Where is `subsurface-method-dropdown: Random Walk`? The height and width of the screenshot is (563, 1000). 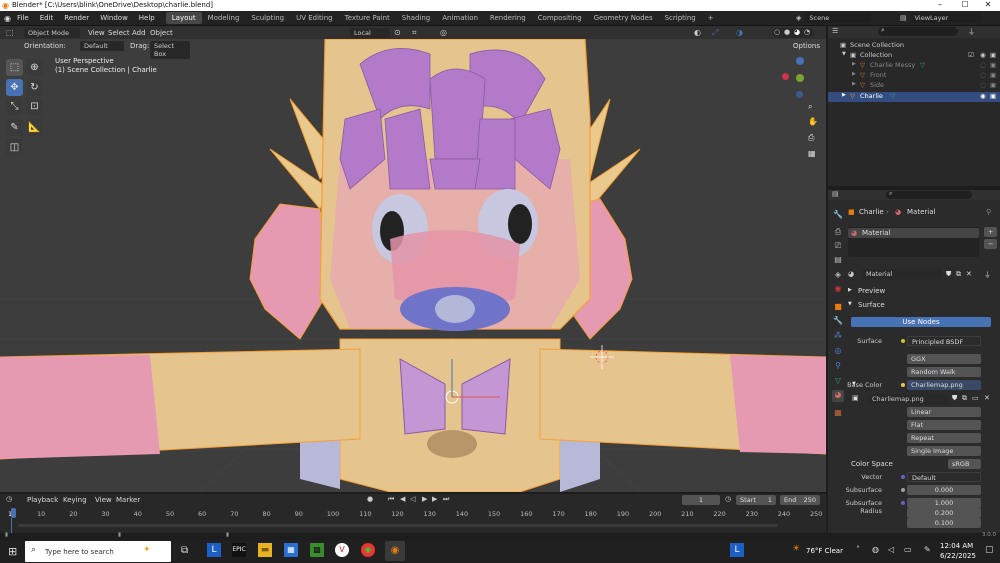 subsurface-method-dropdown: Random Walk is located at coordinates (944, 372).